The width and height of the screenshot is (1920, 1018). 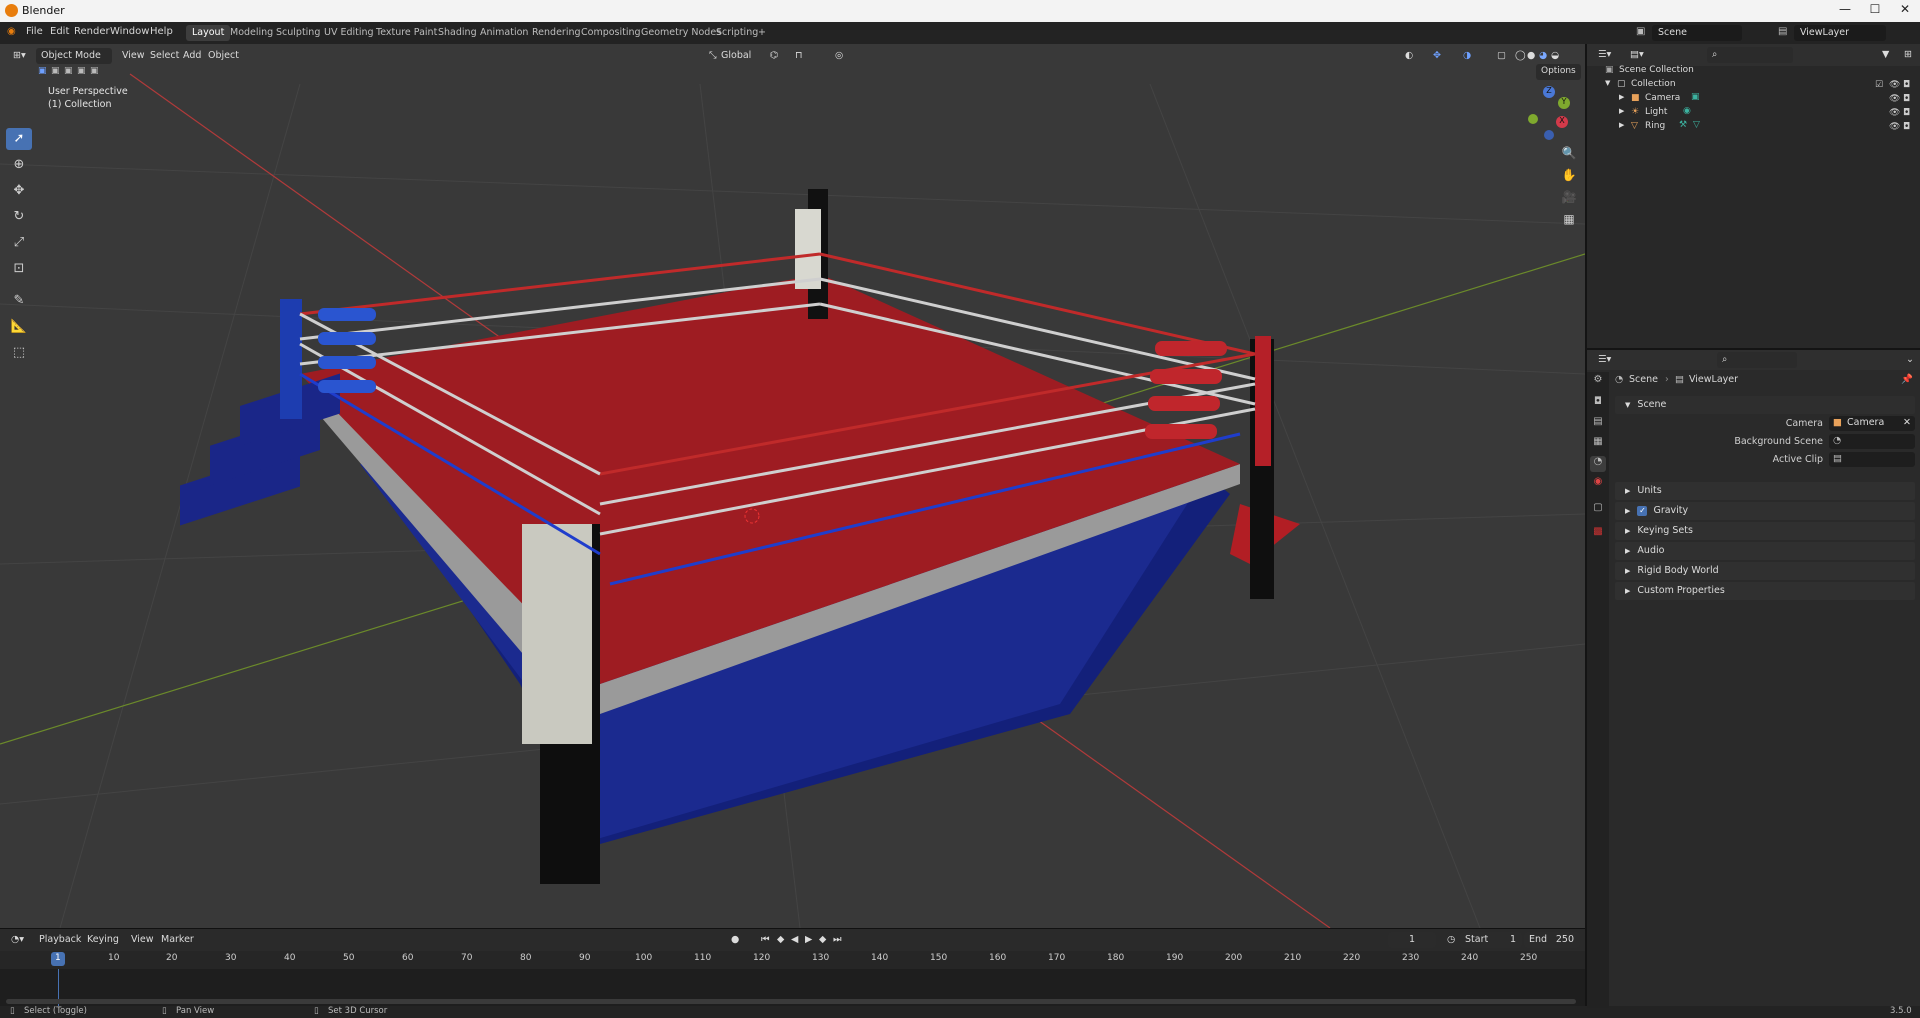 I want to click on record-icon: ●, so click(x=735, y=940).